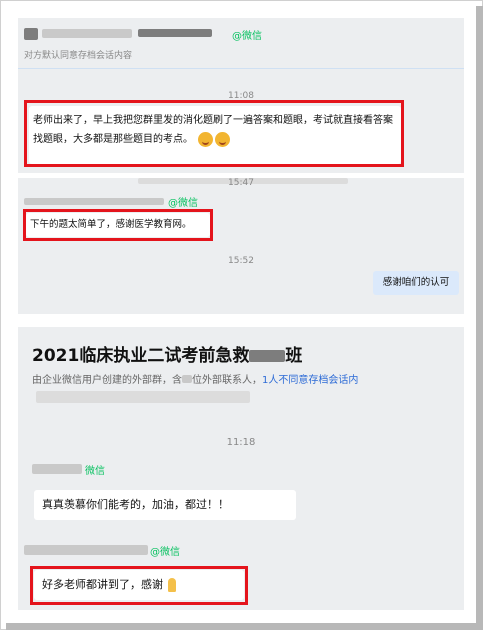  I want to click on archive-link: 1人不同意存档会话内, so click(310, 380).